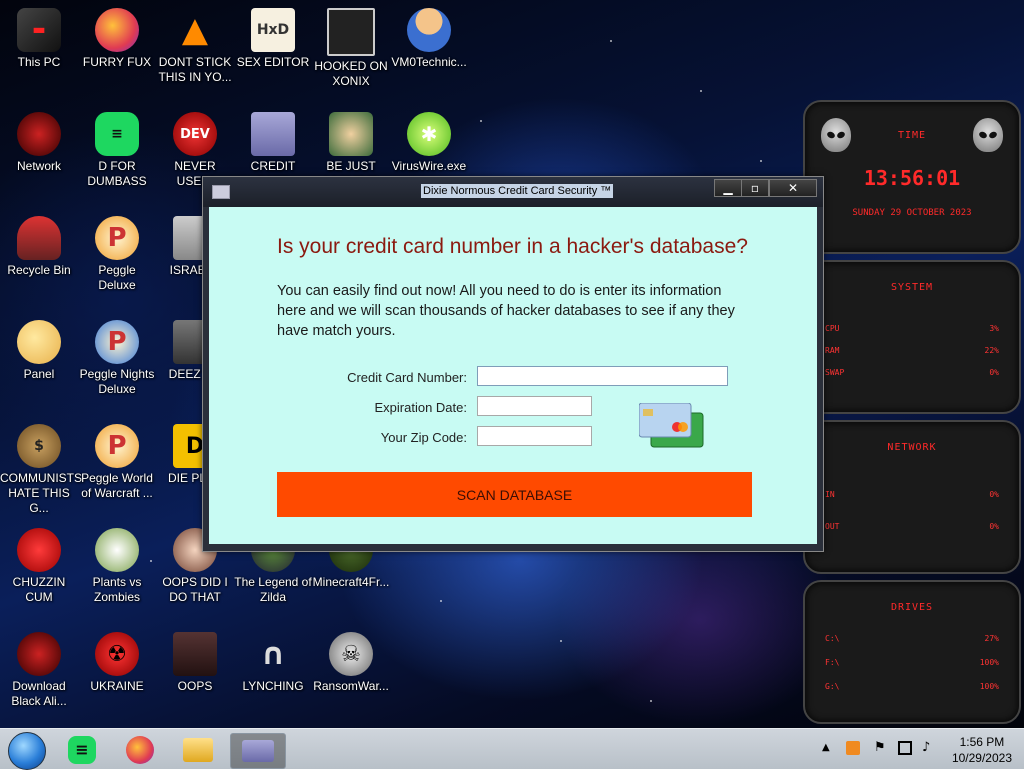 This screenshot has height=770, width=1024. Describe the element at coordinates (117, 381) in the screenshot. I see `icon-label: Peggle Nights Deluxe` at that location.